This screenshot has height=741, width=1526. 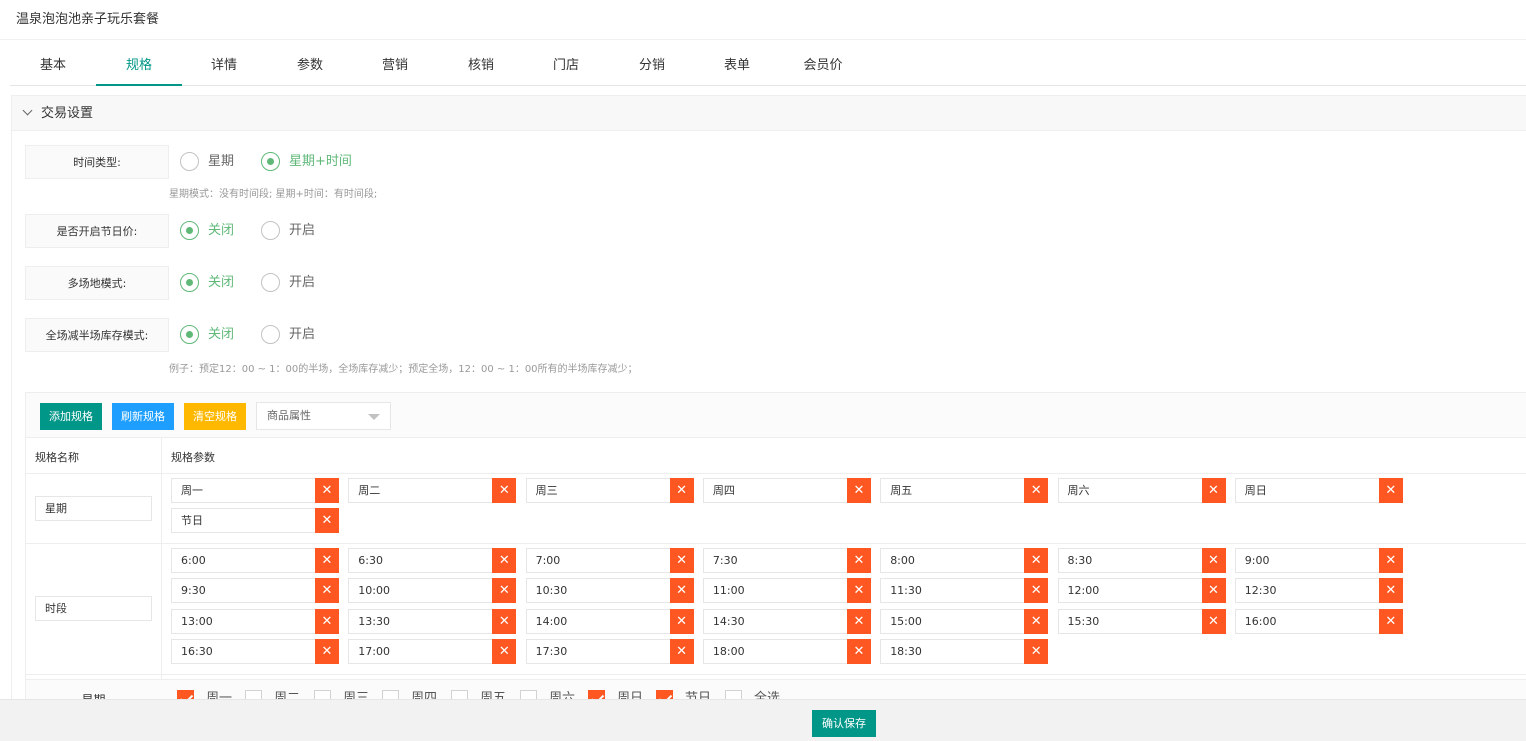 I want to click on setting-label: 是否开启节日价:, so click(x=97, y=231).